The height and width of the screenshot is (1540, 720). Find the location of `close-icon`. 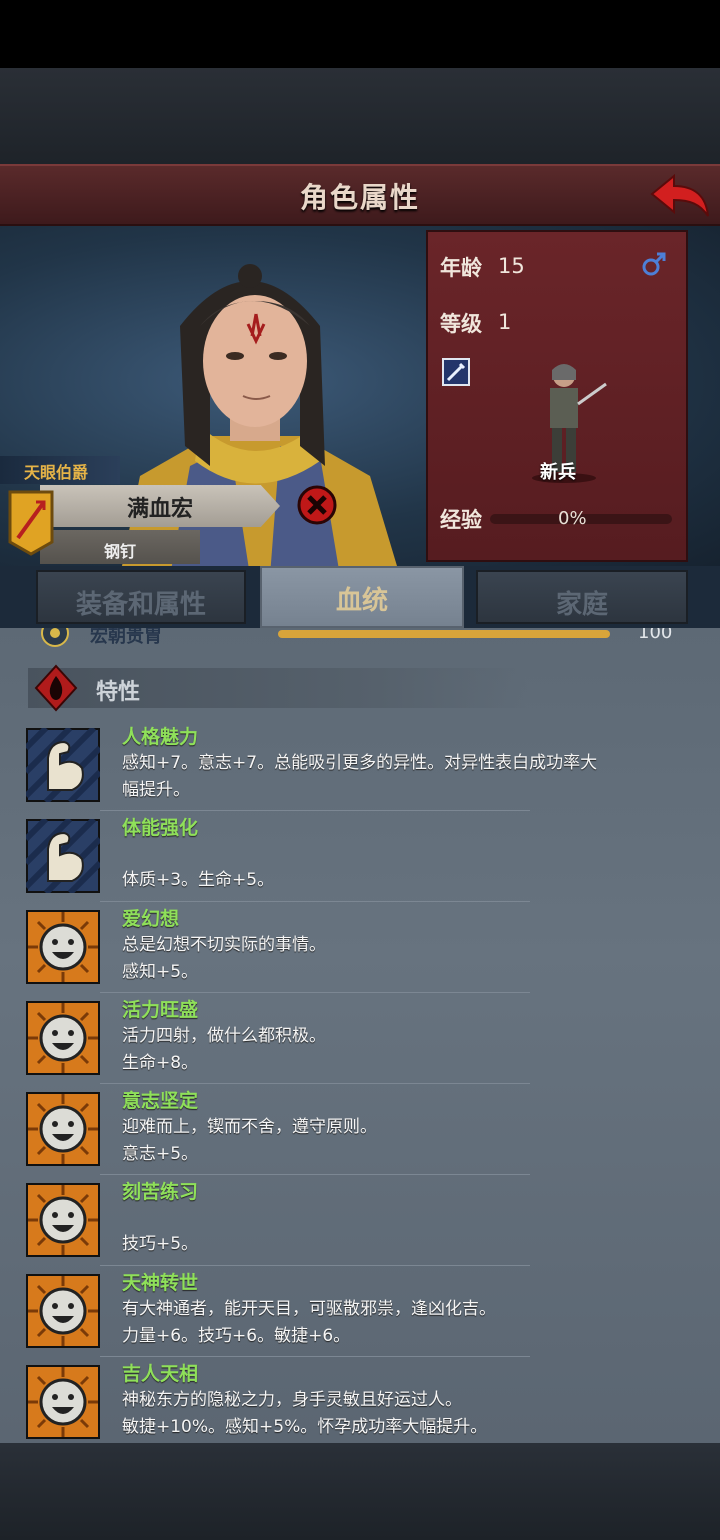

close-icon is located at coordinates (317, 505).